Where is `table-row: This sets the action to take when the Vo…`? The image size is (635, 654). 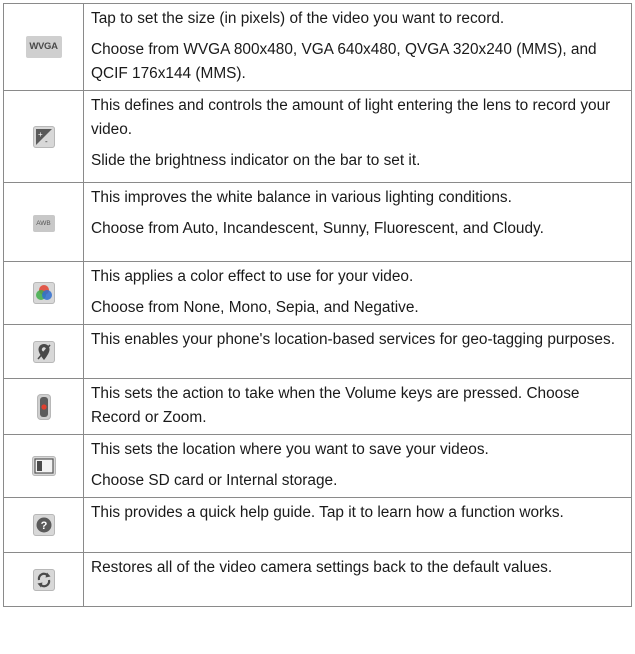 table-row: This sets the action to take when the Vo… is located at coordinates (317, 406).